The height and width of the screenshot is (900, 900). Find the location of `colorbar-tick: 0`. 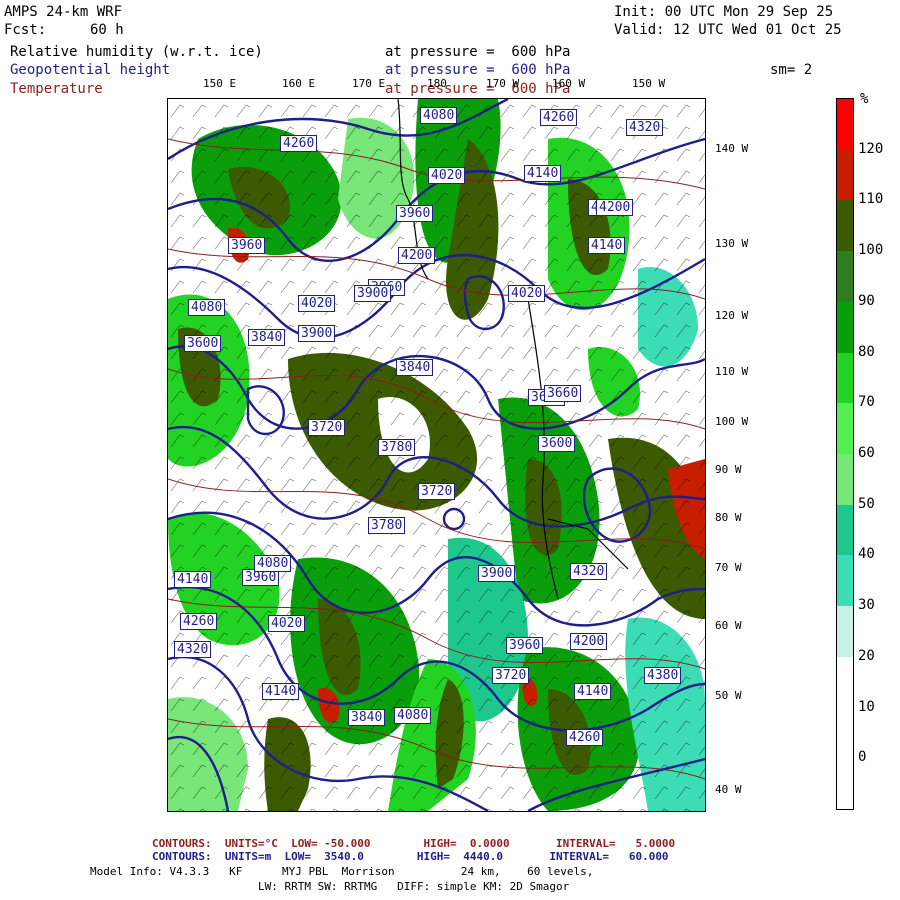

colorbar-tick: 0 is located at coordinates (862, 757).